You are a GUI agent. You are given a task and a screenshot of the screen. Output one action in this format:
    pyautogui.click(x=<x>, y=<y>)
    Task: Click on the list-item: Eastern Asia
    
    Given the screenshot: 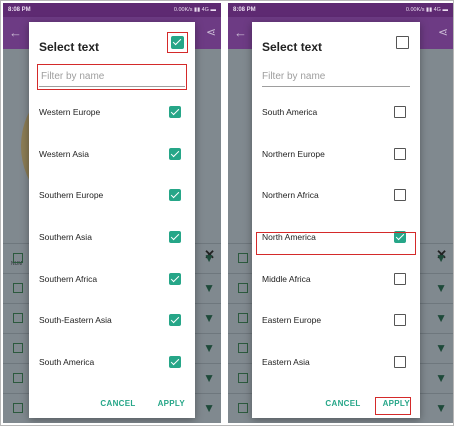 What is the action you would take?
    pyautogui.click(x=336, y=362)
    